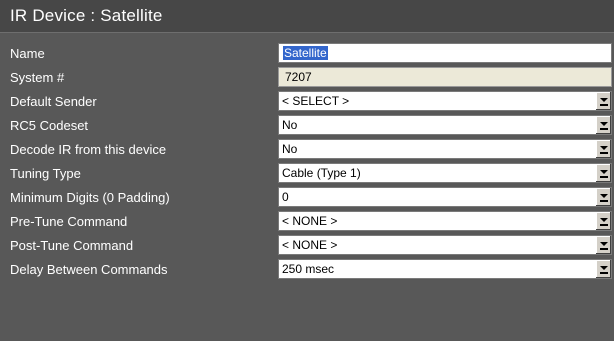 The width and height of the screenshot is (614, 341). I want to click on minimum-digits-dropdown-button, so click(603, 197).